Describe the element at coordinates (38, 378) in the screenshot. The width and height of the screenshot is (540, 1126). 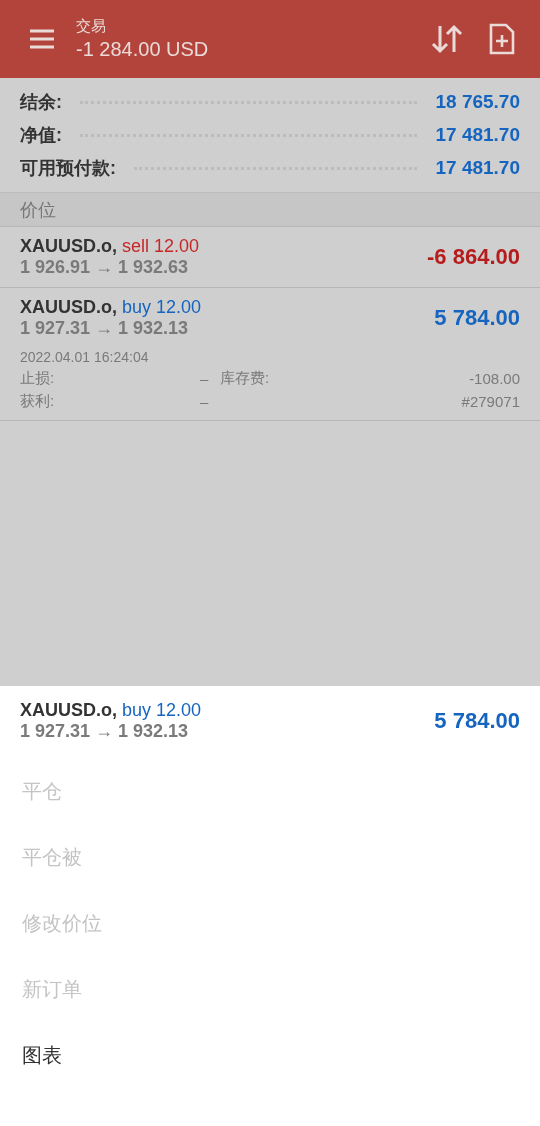
I see `detail-label: 止损:` at that location.